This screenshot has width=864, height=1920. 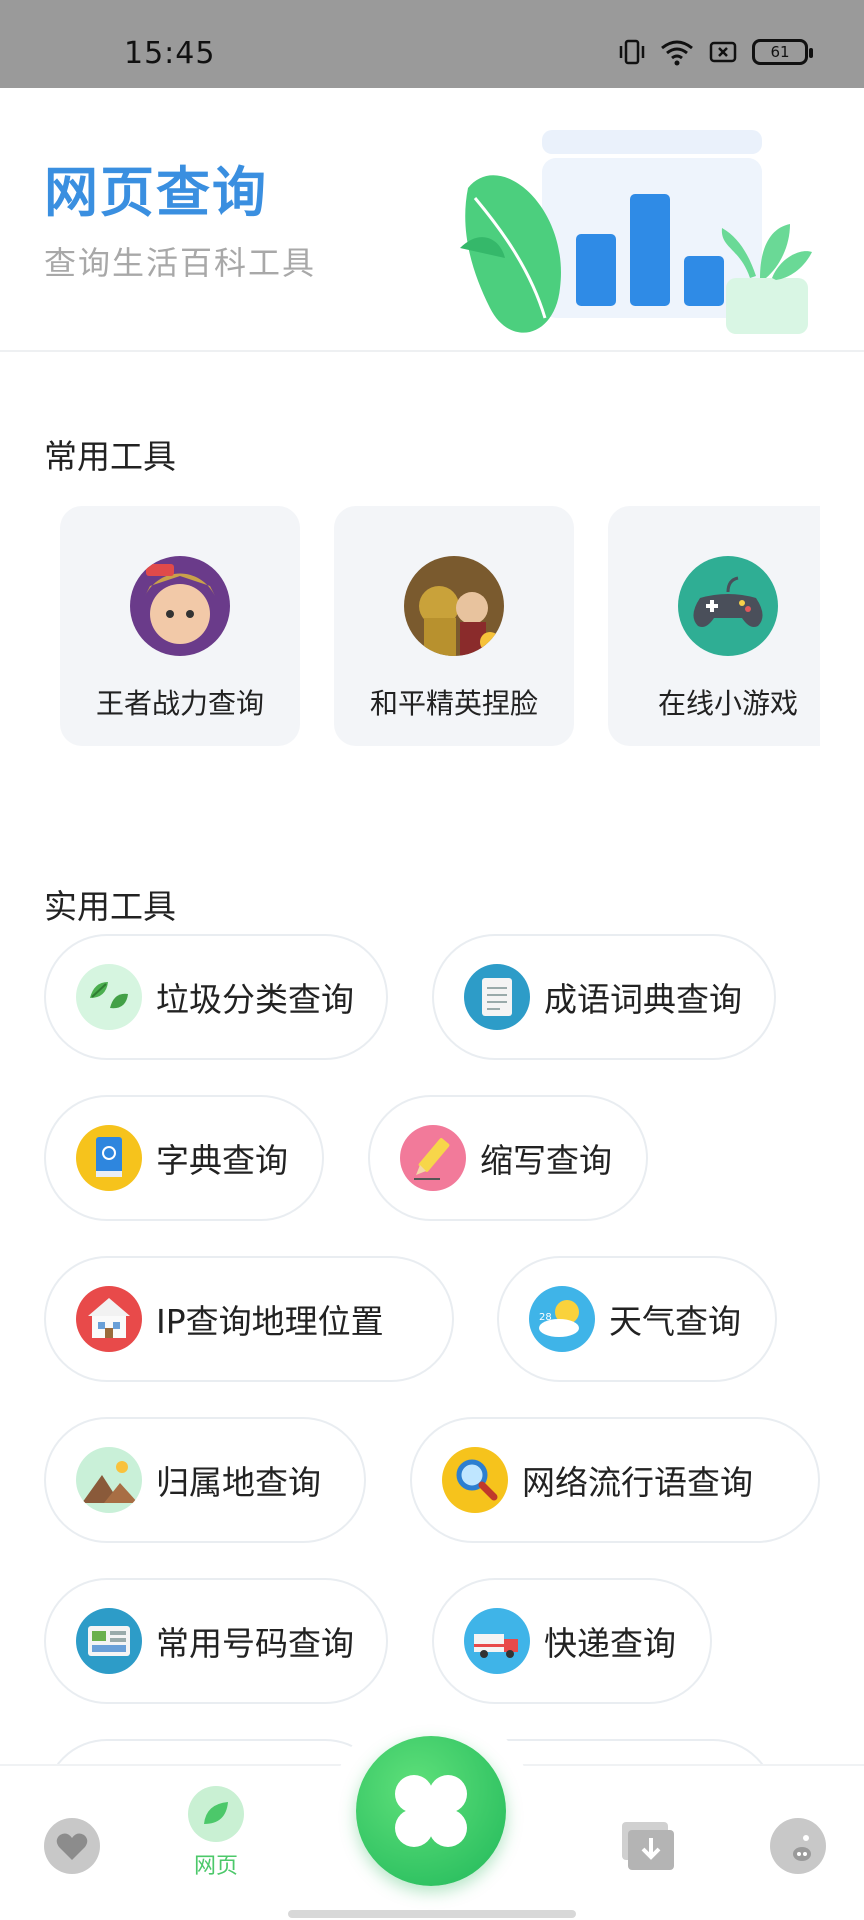 I want to click on pencil-icon, so click(x=433, y=1158).